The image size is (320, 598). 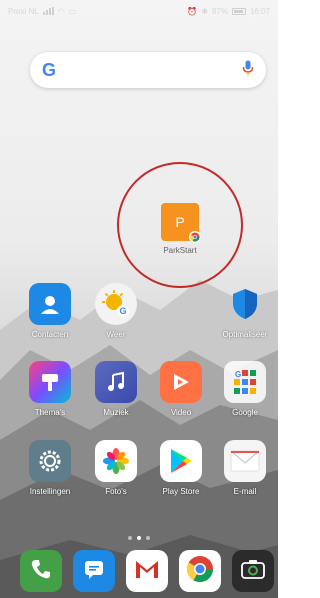 I want to click on parkstart-icon: P, so click(x=181, y=223).